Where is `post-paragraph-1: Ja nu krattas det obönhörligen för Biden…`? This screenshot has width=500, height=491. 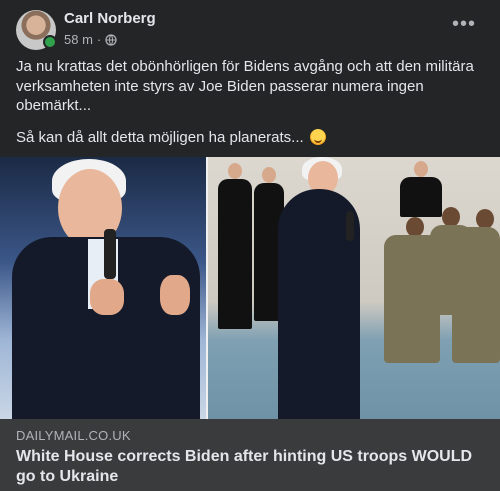
post-paragraph-1: Ja nu krattas det obönhörligen för Biden… is located at coordinates (245, 86).